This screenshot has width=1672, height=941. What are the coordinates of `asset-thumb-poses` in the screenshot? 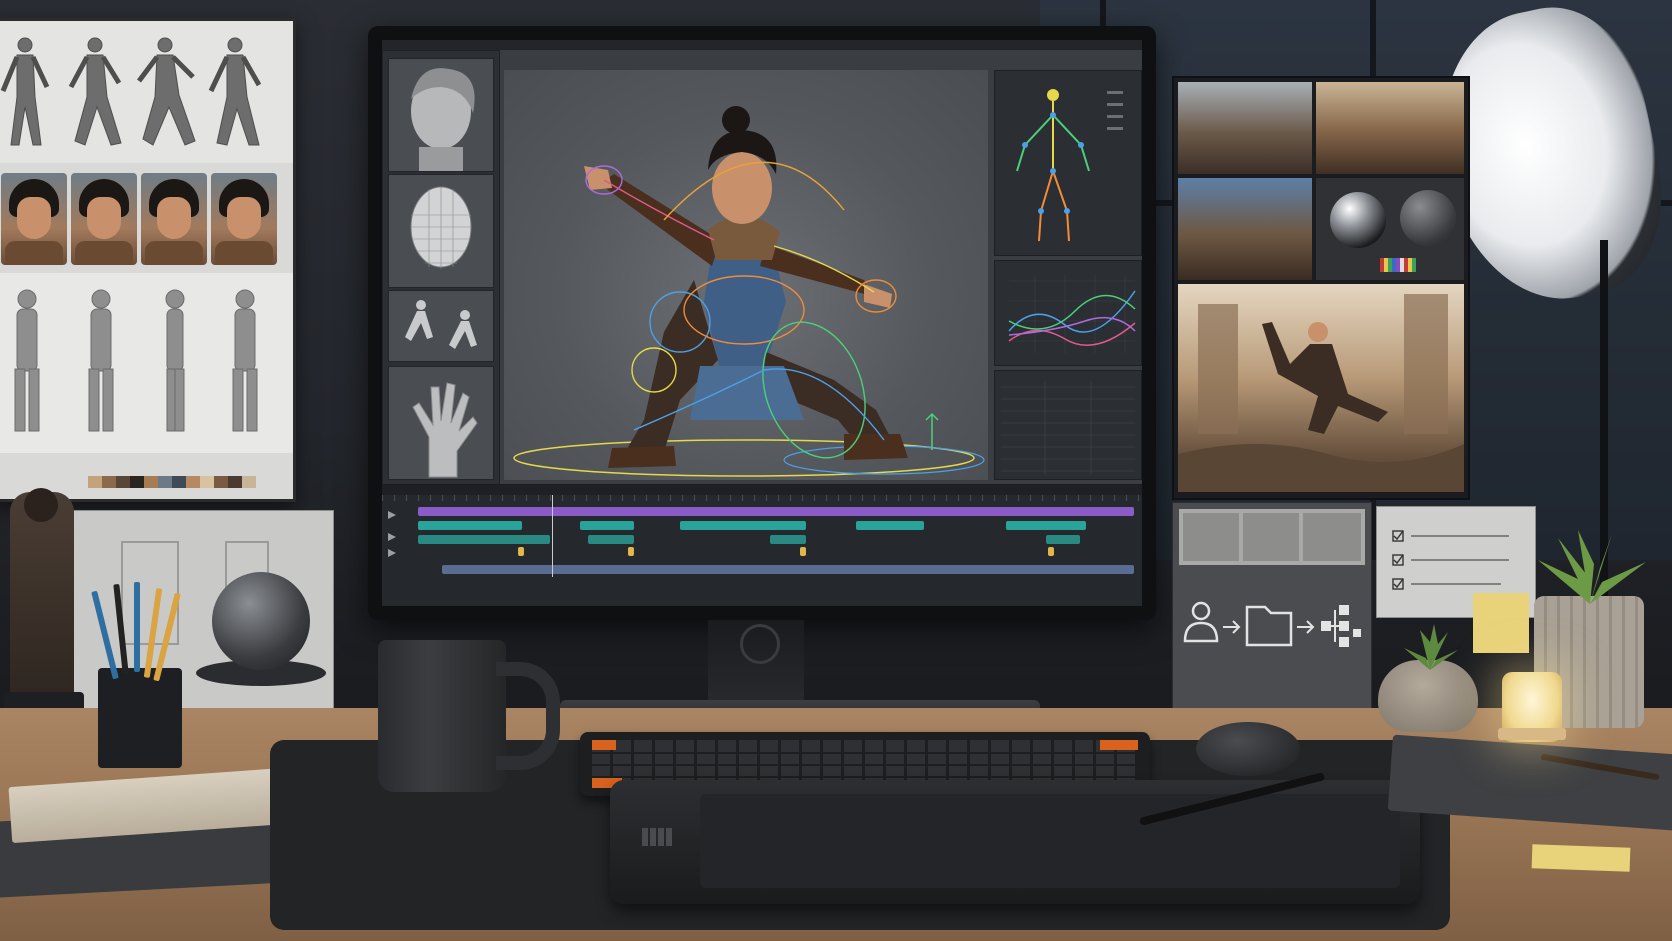 It's located at (441, 326).